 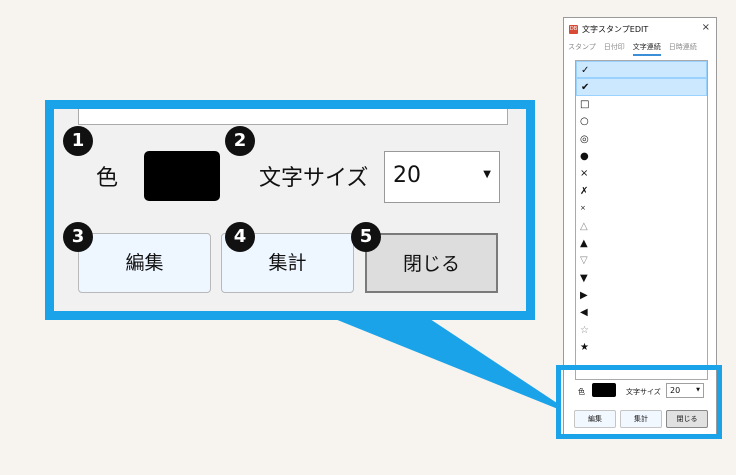 What do you see at coordinates (442, 177) in the screenshot?
I see `font-size-select: 20 ▼` at bounding box center [442, 177].